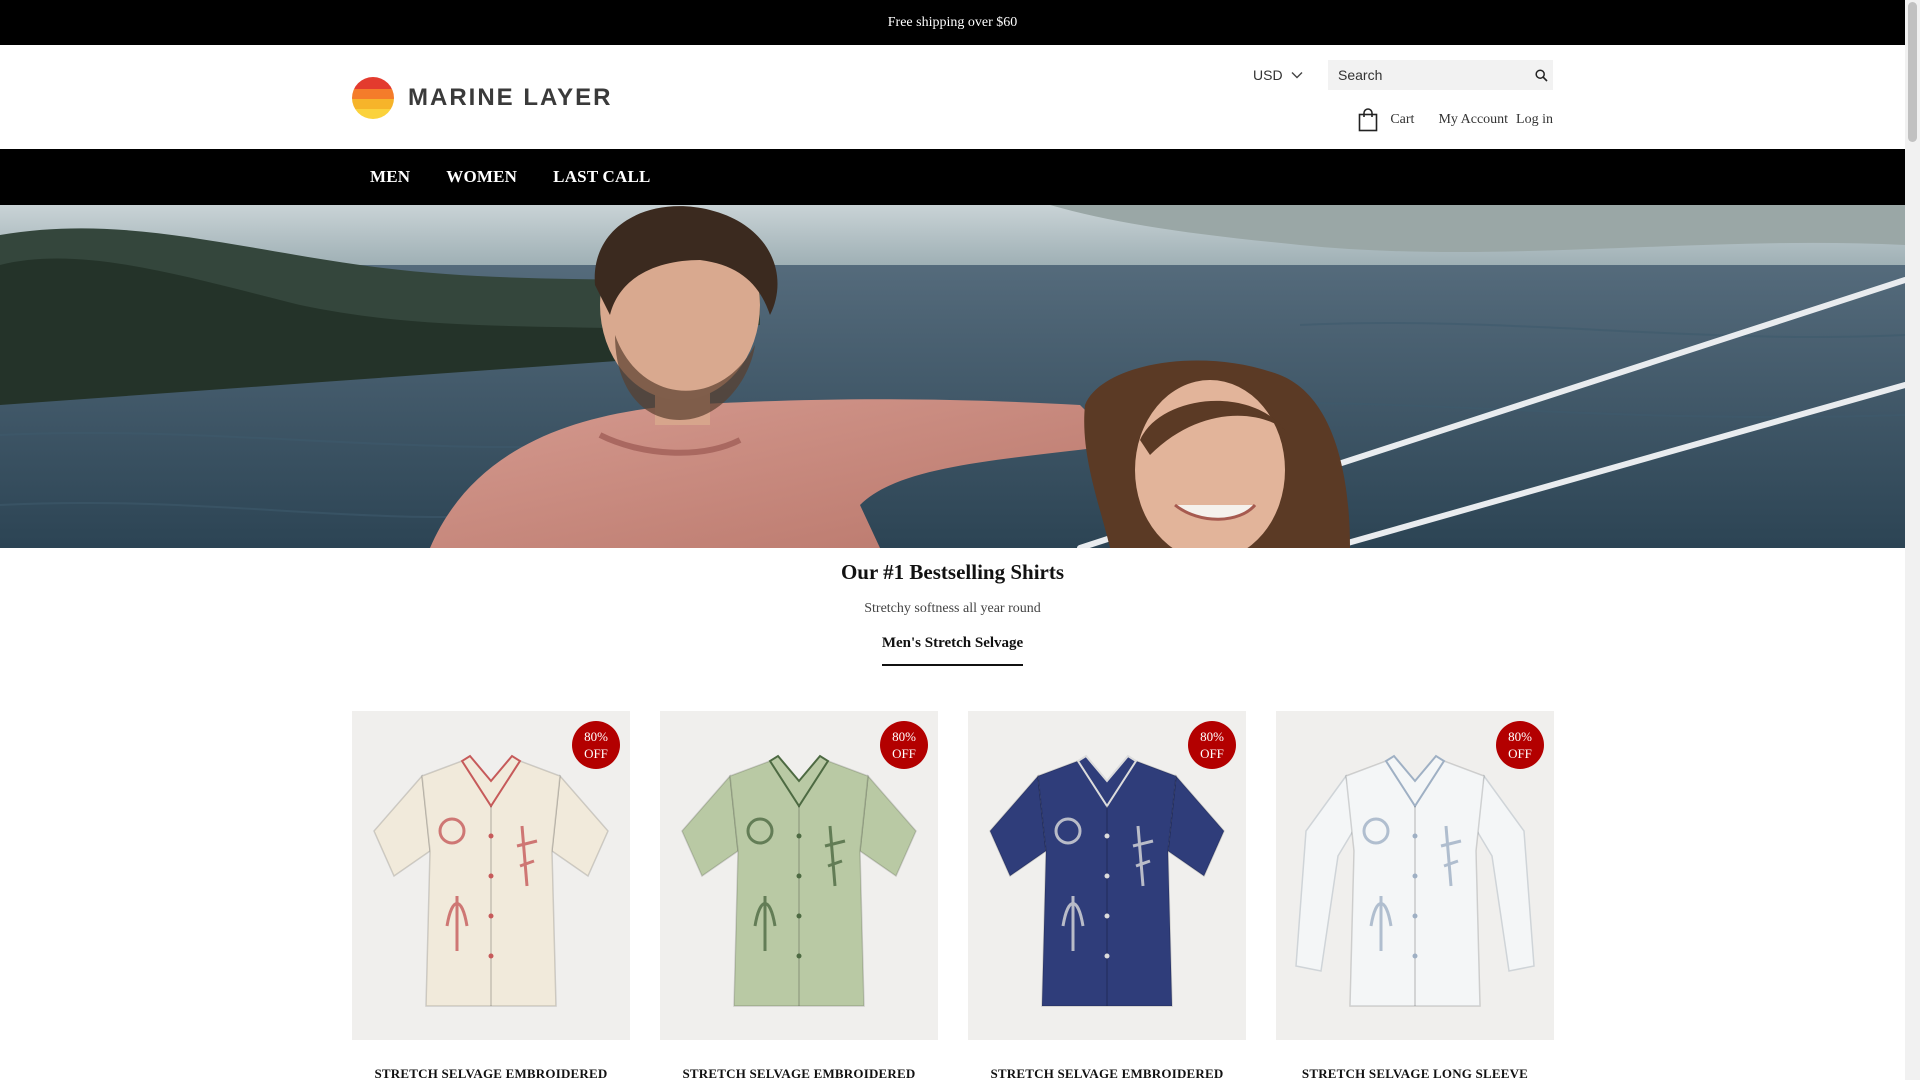 The image size is (1920, 1080). I want to click on main-nav: MEN WOMEN LAST CALL, so click(952, 177).